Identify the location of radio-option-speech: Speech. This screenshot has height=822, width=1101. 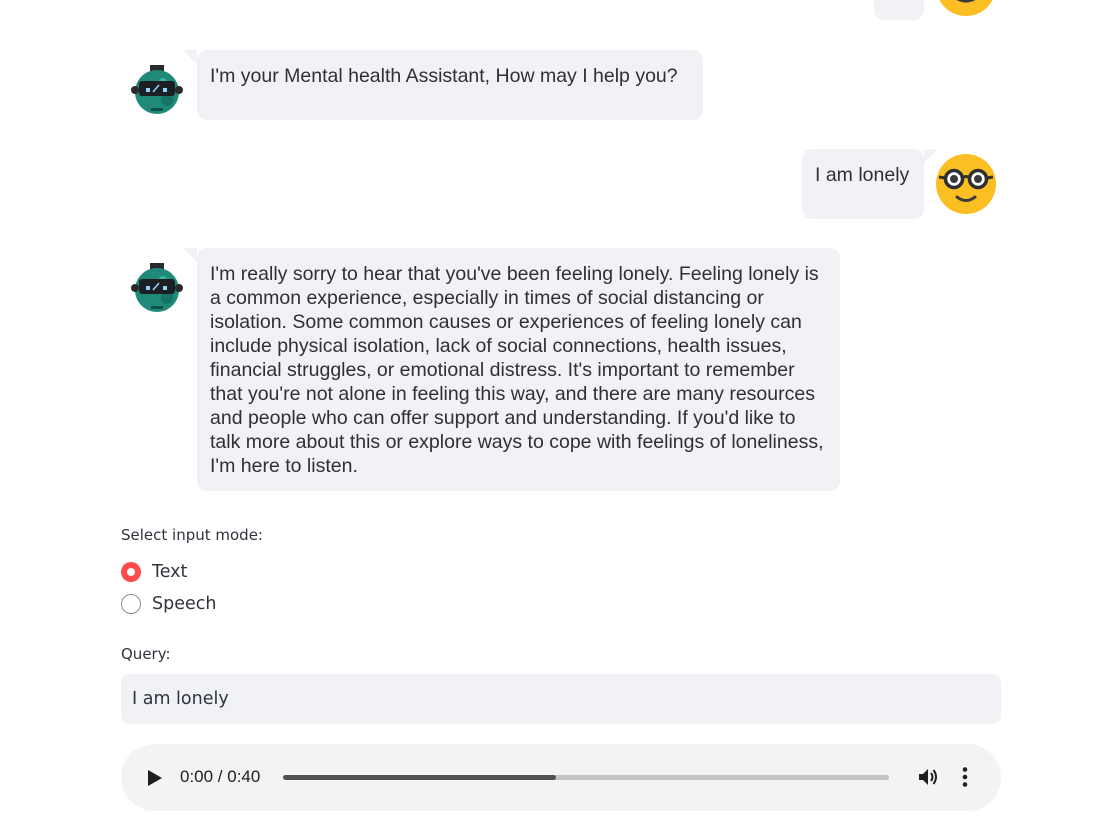
(168, 604).